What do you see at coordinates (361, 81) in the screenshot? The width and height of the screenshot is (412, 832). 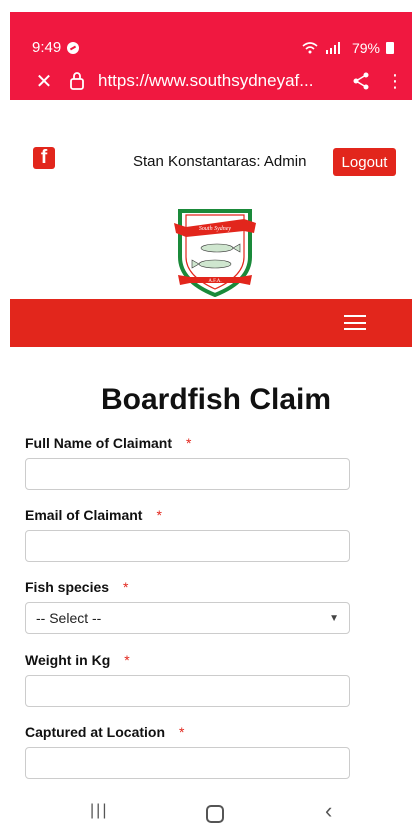 I see `share-icon` at bounding box center [361, 81].